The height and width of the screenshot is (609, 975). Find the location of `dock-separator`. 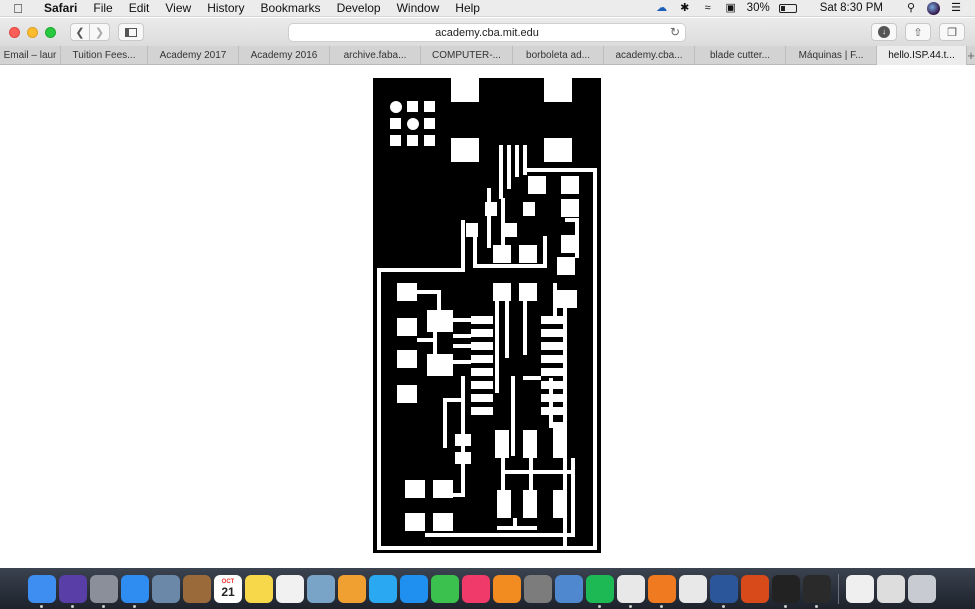

dock-separator is located at coordinates (838, 588).